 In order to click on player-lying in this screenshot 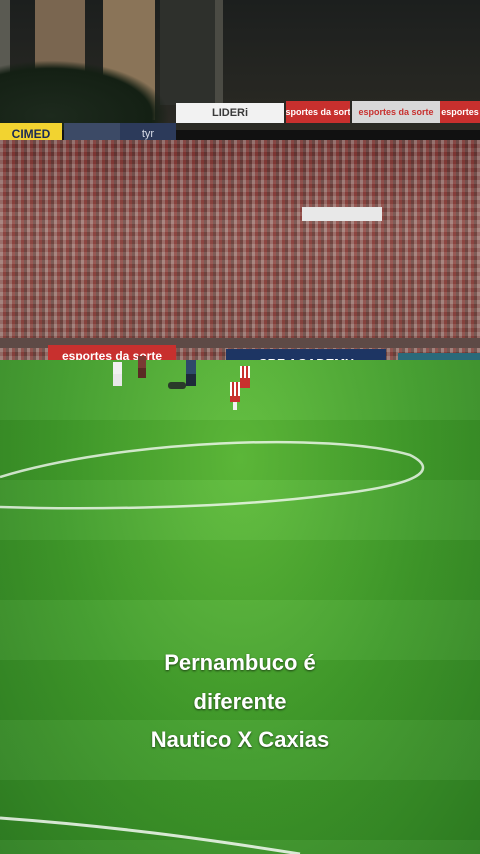, I will do `click(177, 385)`.